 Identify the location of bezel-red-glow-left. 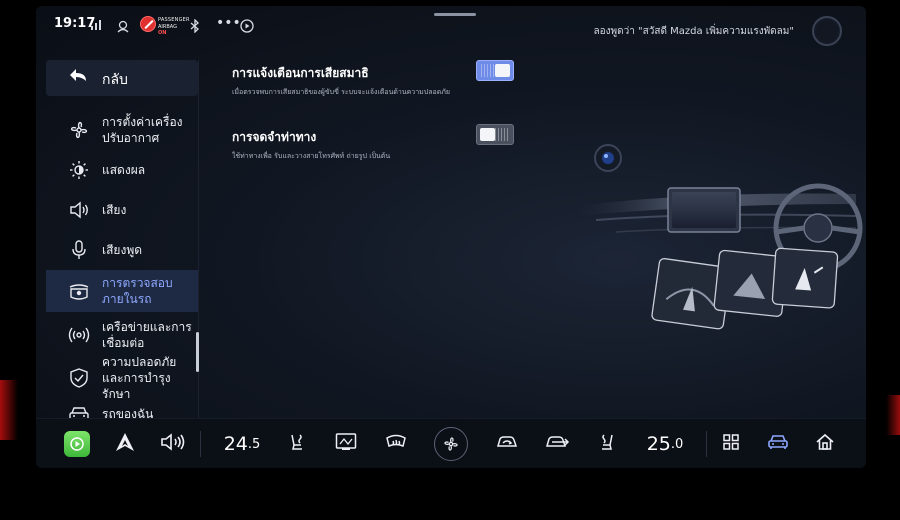
(9, 410).